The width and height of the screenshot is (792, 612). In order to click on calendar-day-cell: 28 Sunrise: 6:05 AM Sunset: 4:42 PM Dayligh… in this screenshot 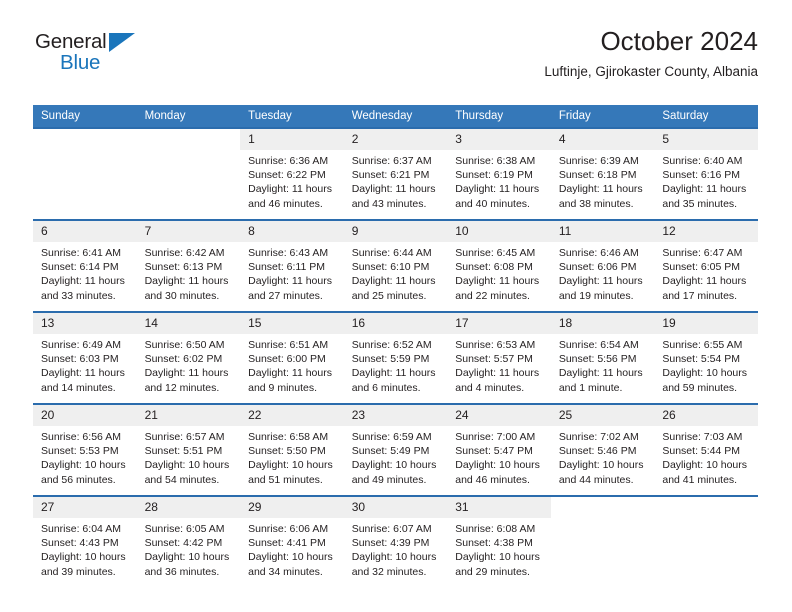, I will do `click(188, 541)`.